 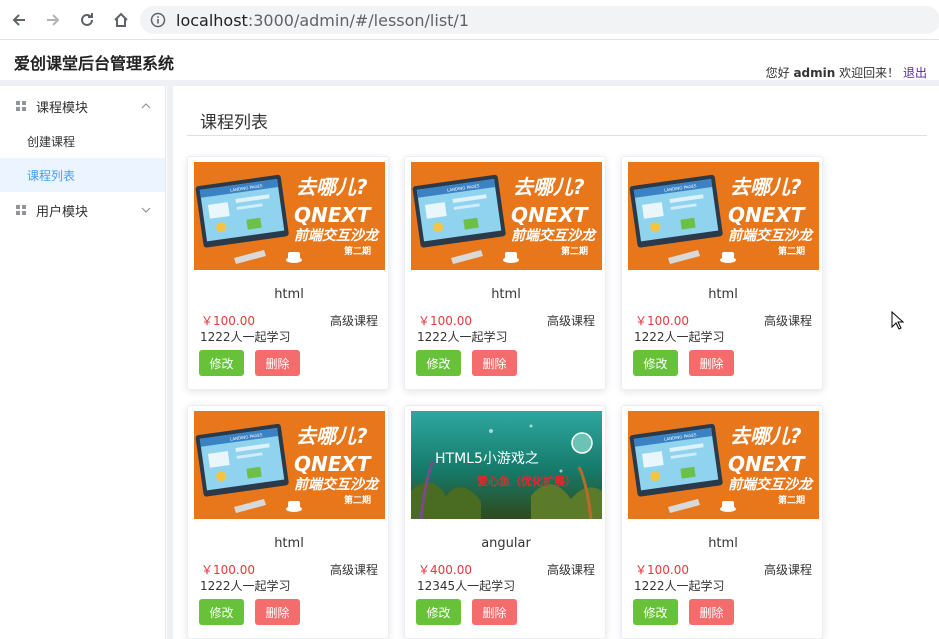 What do you see at coordinates (915, 73) in the screenshot?
I see `logout-link: 退出` at bounding box center [915, 73].